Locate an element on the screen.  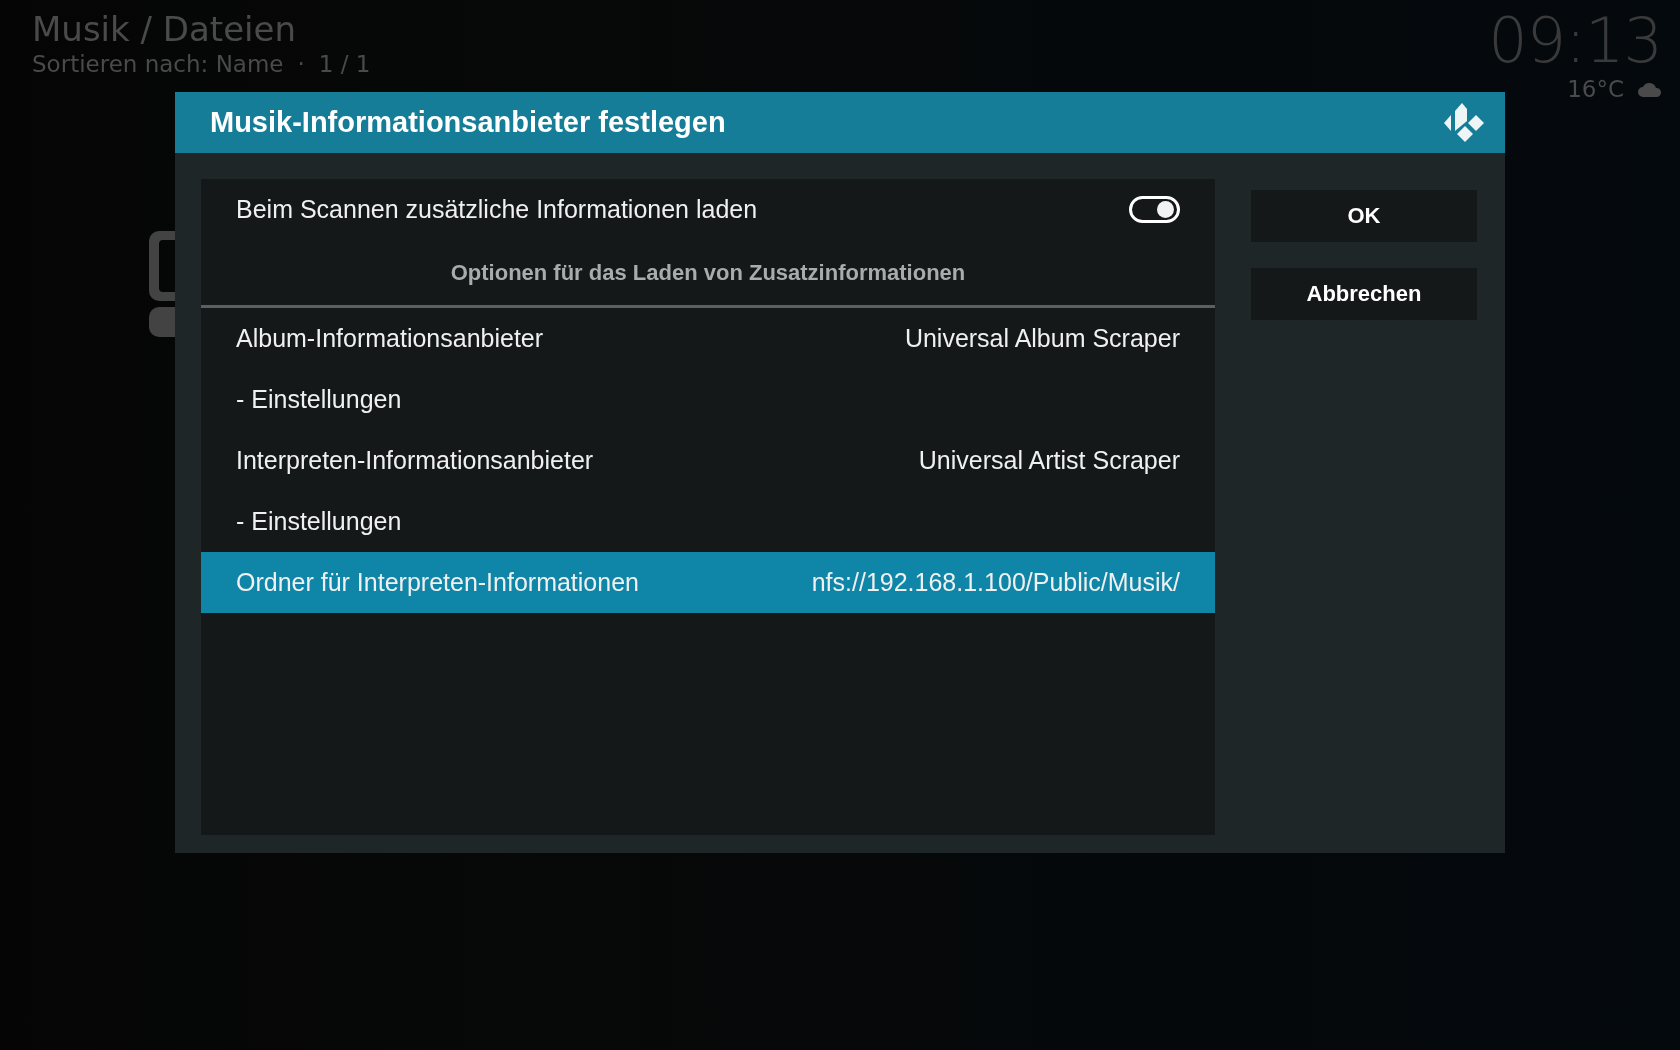
setting-label: Interpreten-Informationsanbieter is located at coordinates (415, 460).